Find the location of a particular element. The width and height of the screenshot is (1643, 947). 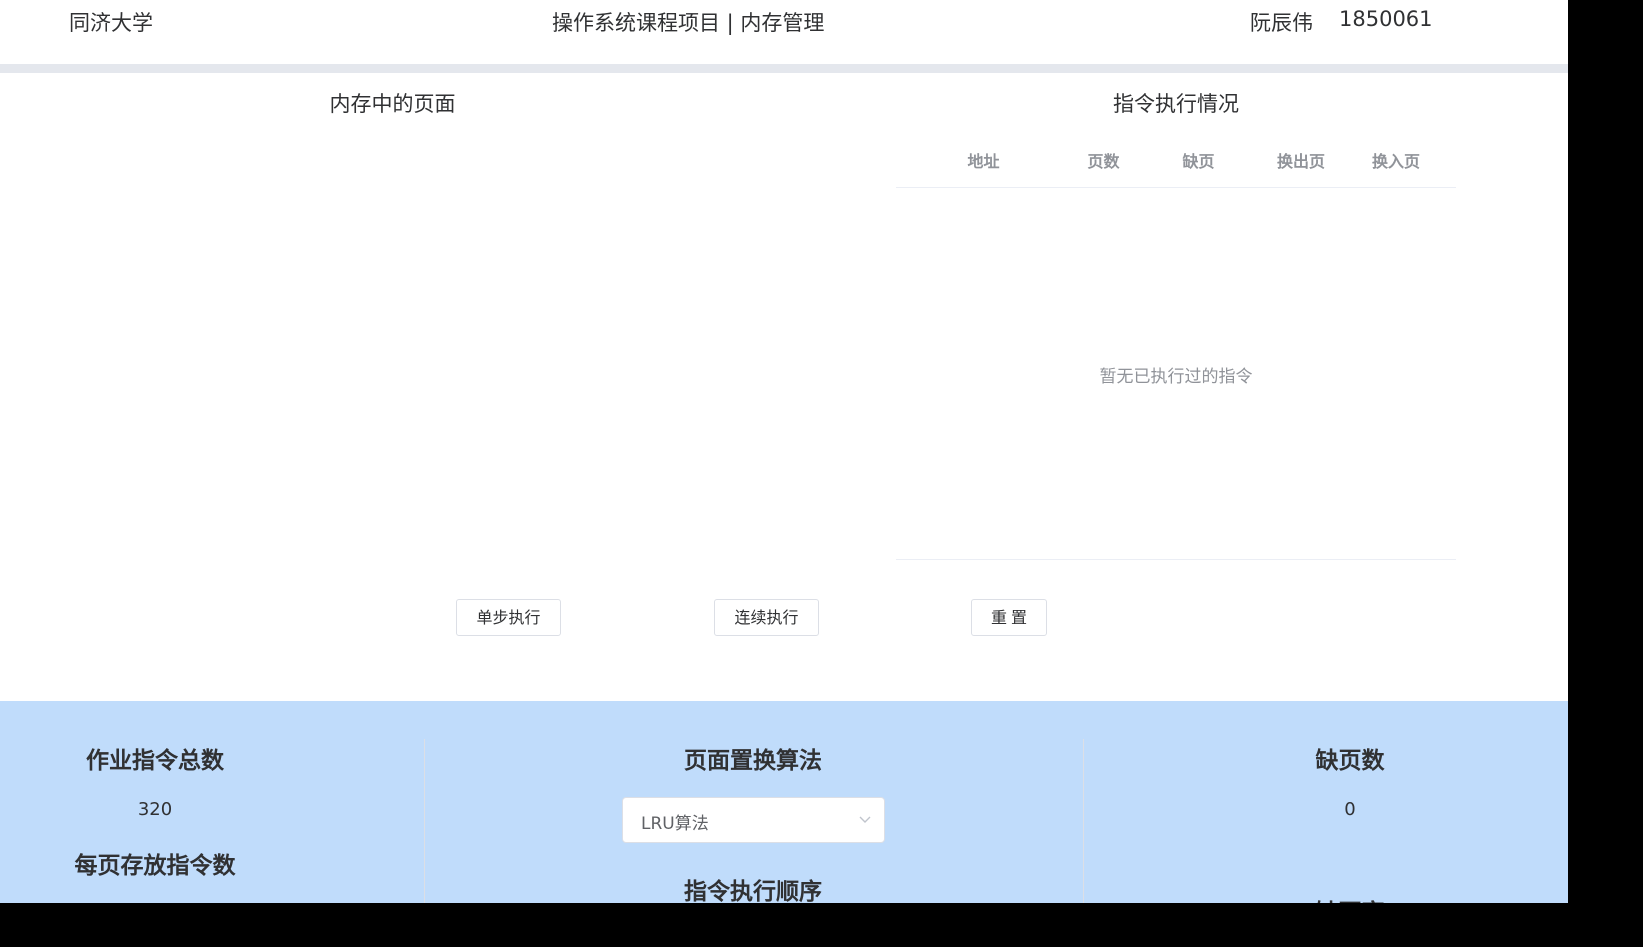

per-page-label: 每页存放指令数 is located at coordinates (155, 866).